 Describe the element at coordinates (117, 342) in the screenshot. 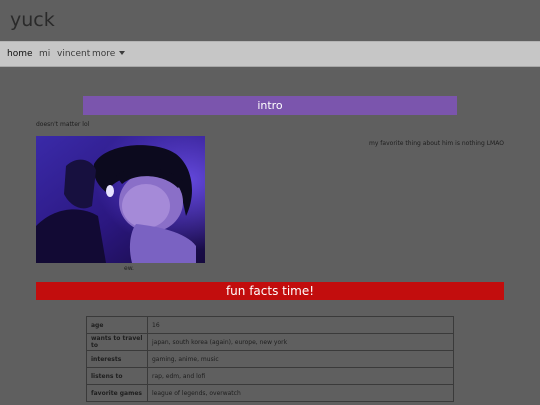

I see `fact-label: wants to travel to` at that location.